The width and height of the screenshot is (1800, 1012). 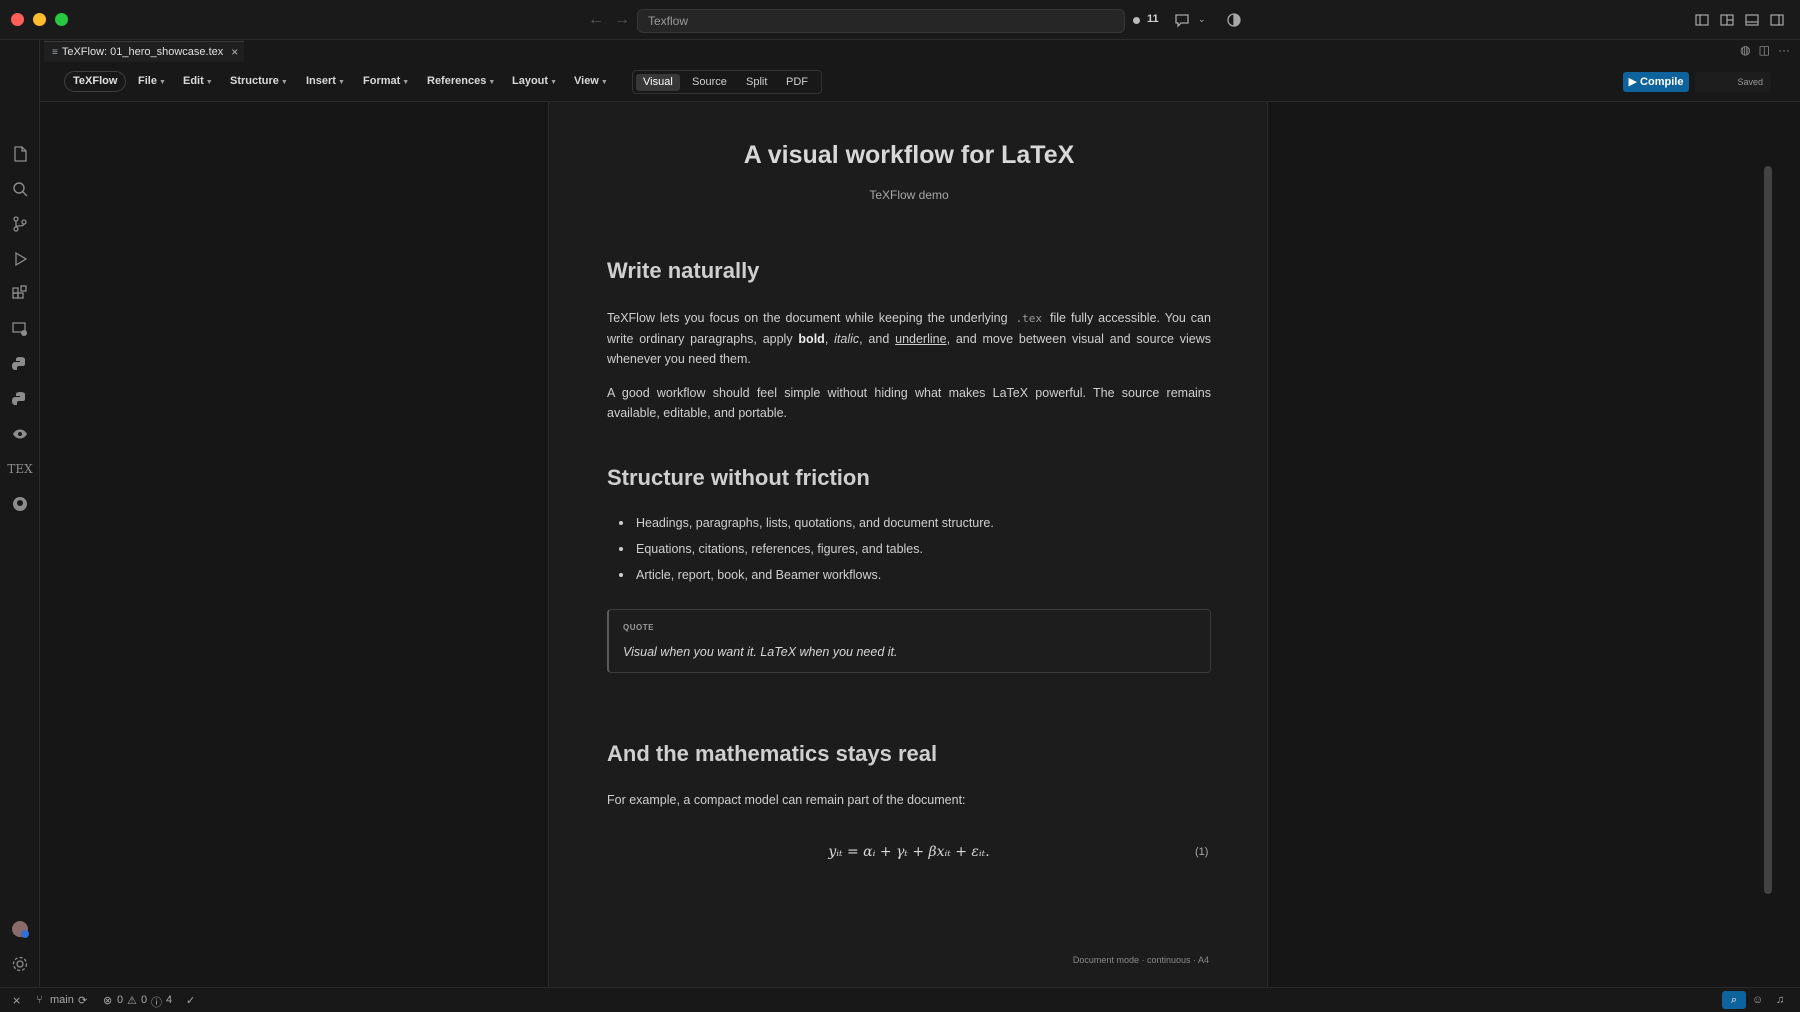 What do you see at coordinates (39, 19) in the screenshot?
I see `minimize-window-button` at bounding box center [39, 19].